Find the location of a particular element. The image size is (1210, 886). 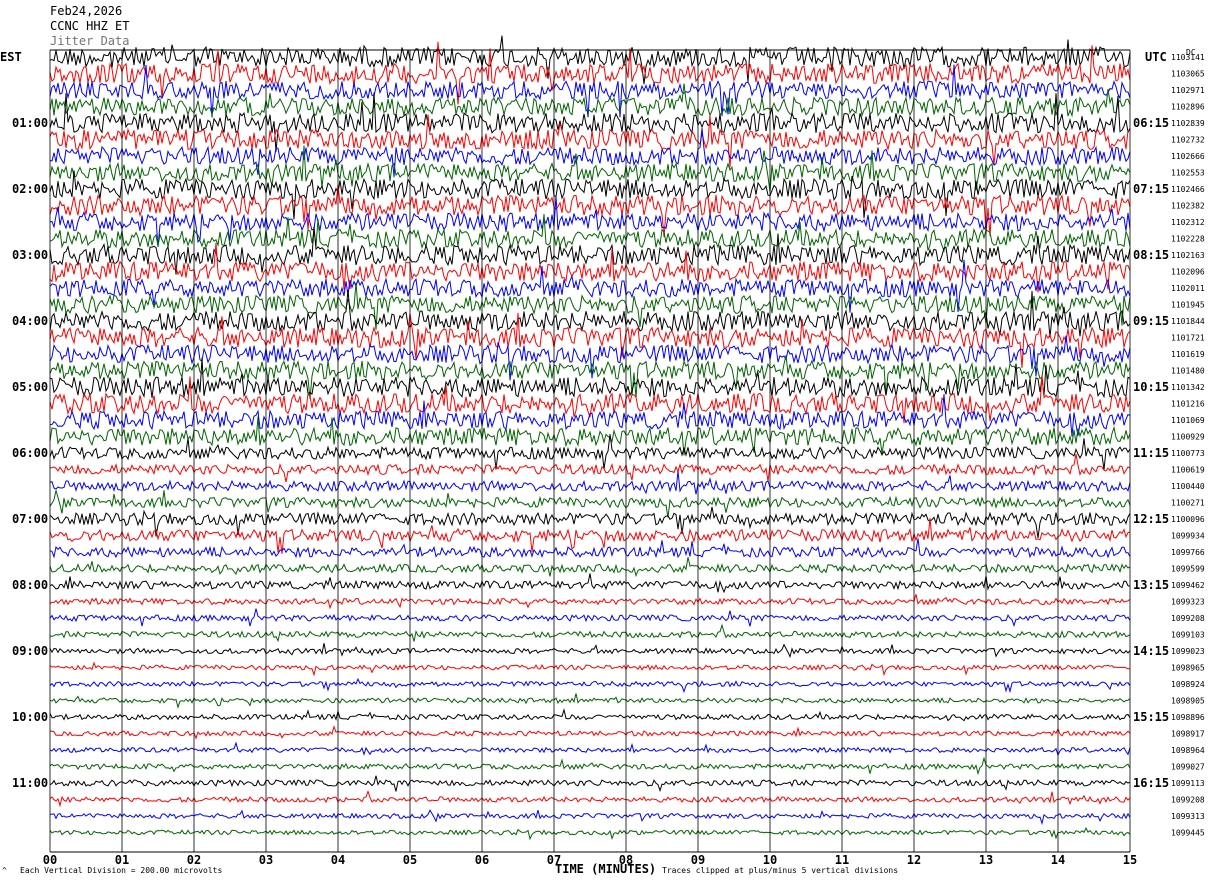

dc-offset-label: 1100619 is located at coordinates (1188, 470).